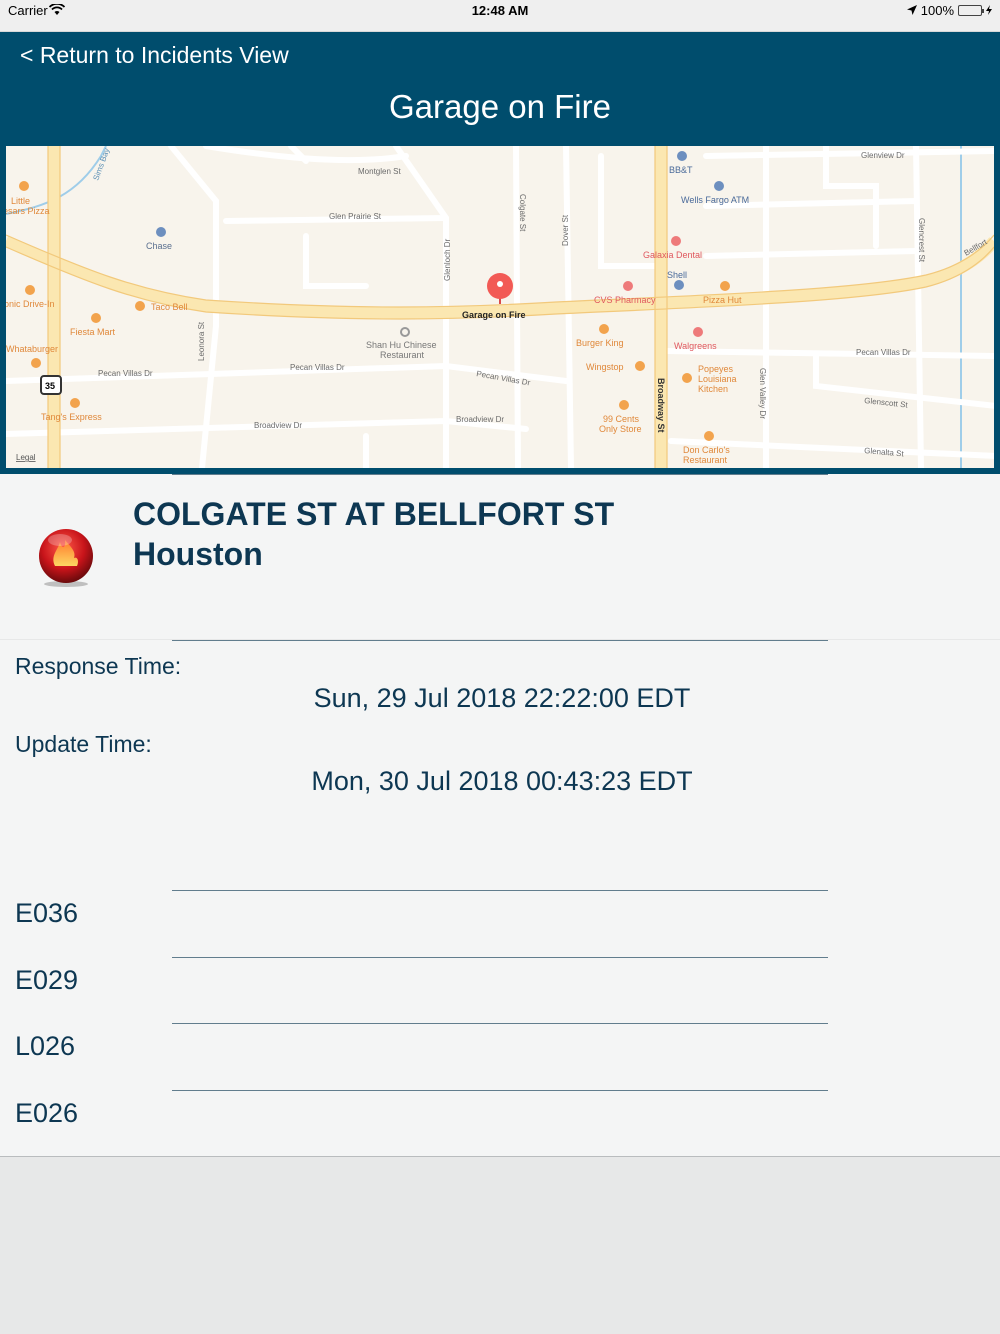  Describe the element at coordinates (500, 1156) in the screenshot. I see `list-bottom-divider` at that location.